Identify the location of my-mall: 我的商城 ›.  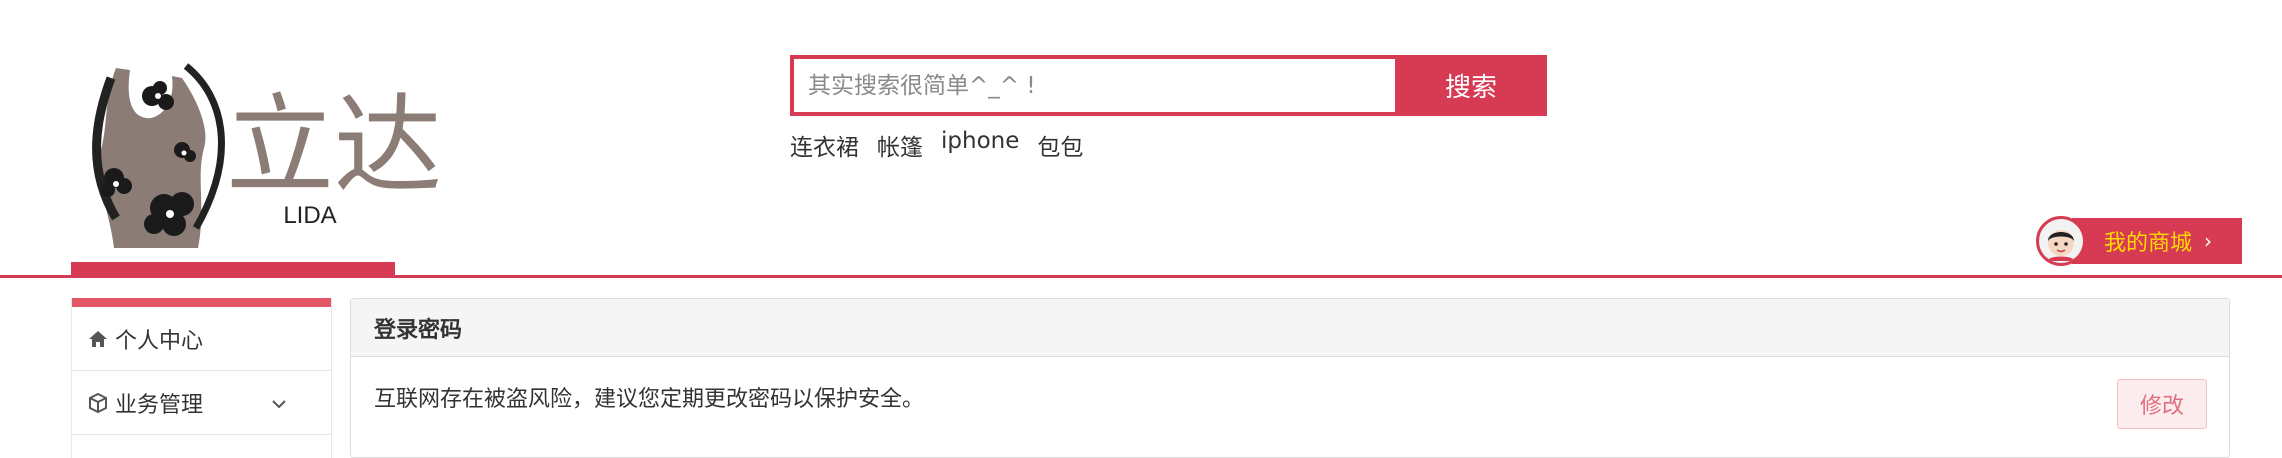
(2139, 241).